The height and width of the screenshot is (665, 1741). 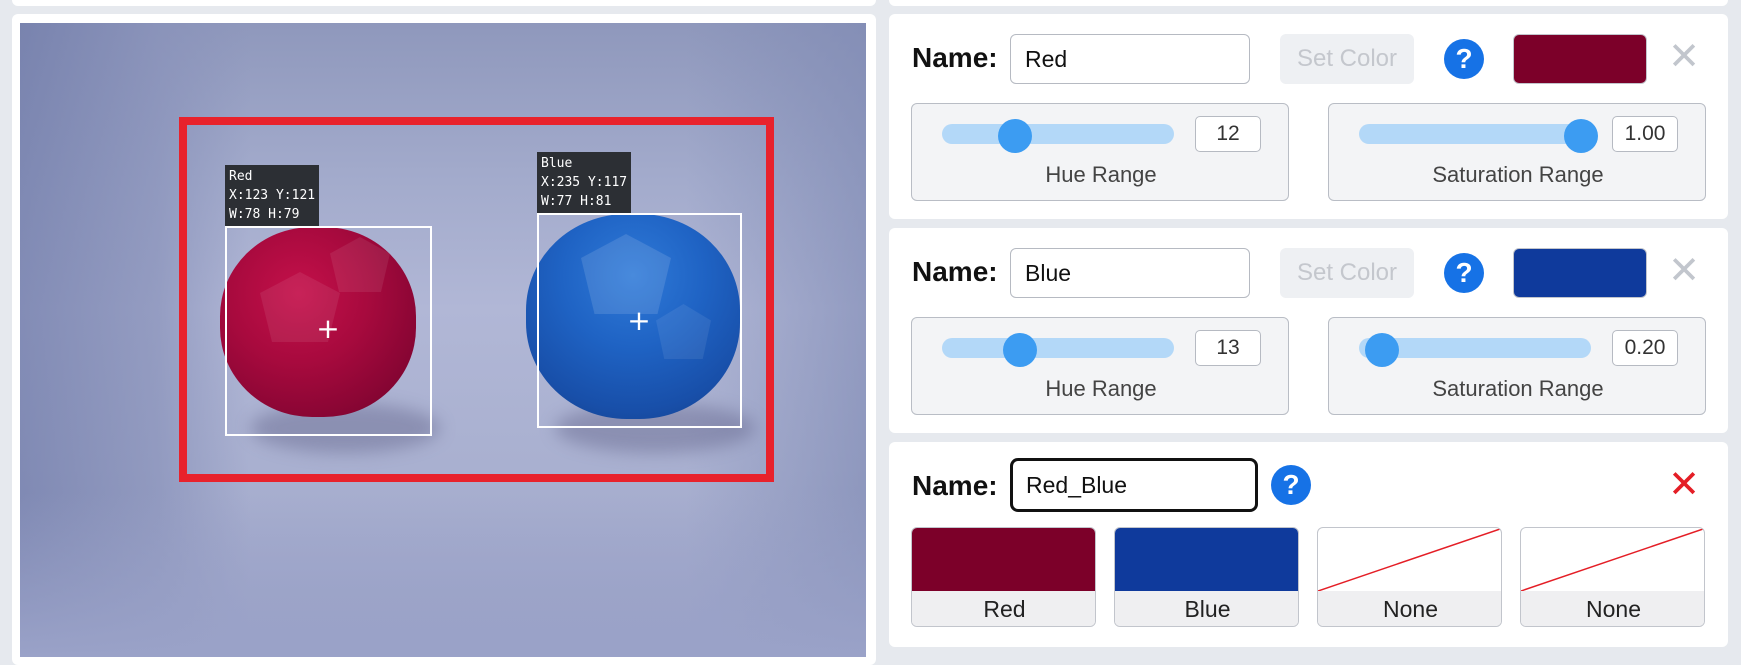 What do you see at coordinates (272, 195) in the screenshot?
I see `detection-label-red: Red X:123 Y:121 W:78 H:79` at bounding box center [272, 195].